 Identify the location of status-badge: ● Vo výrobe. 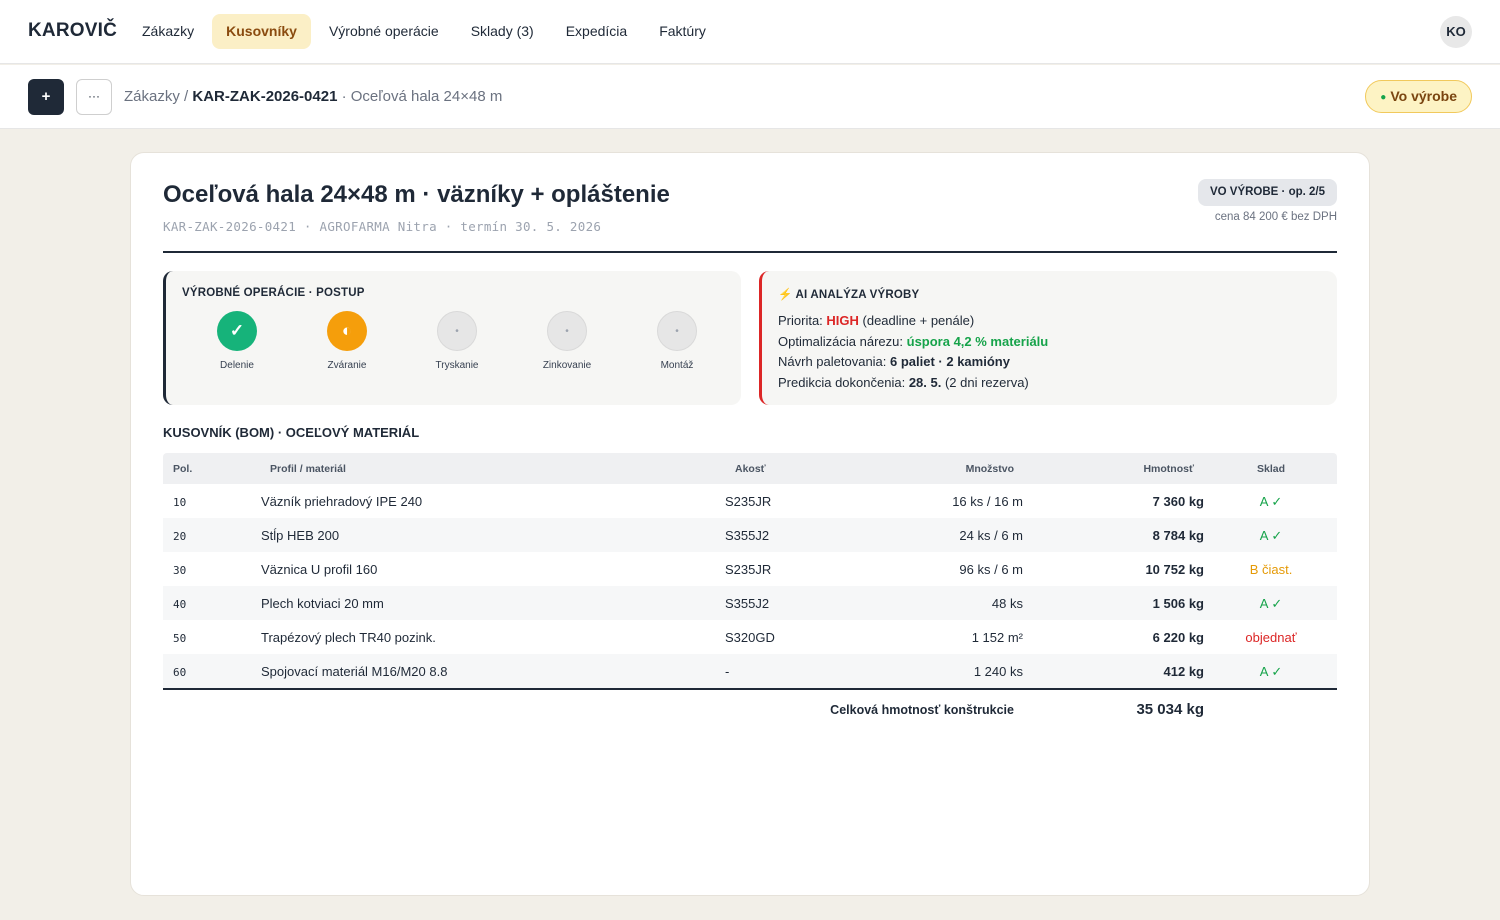
(1418, 96).